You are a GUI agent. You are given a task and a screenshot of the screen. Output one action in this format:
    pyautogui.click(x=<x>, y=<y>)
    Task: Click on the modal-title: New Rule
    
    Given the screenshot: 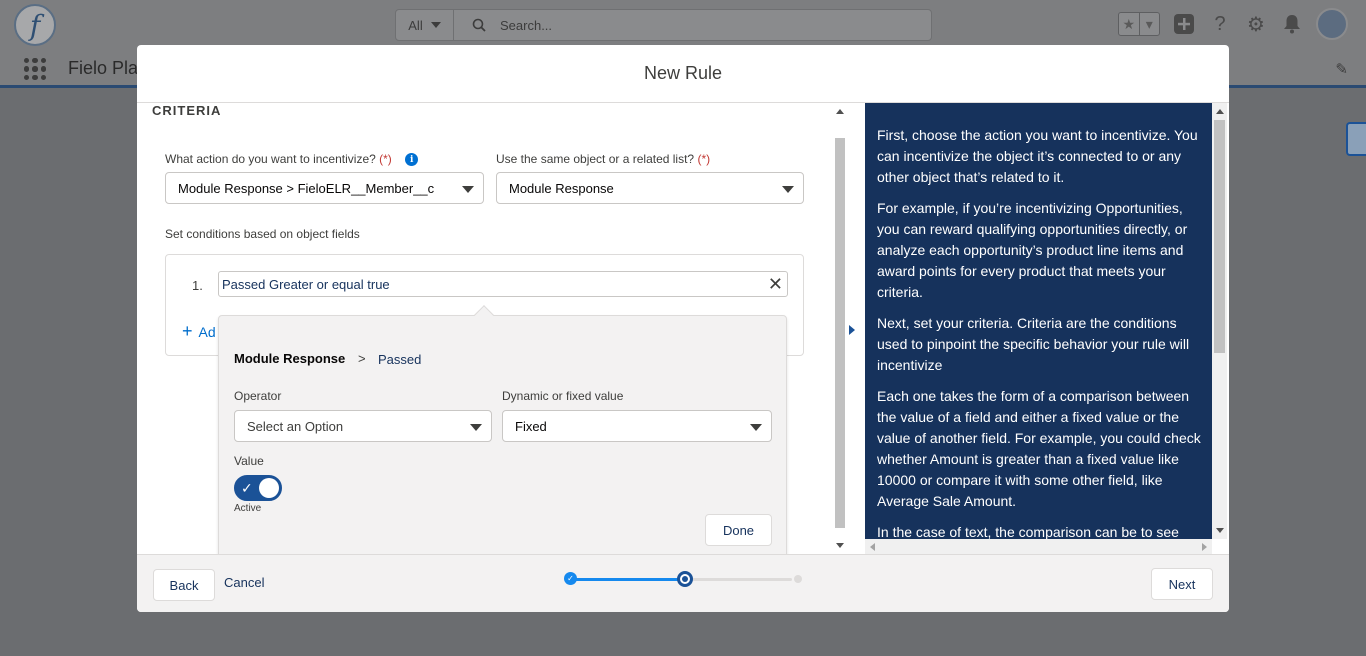 What is the action you would take?
    pyautogui.click(x=683, y=73)
    